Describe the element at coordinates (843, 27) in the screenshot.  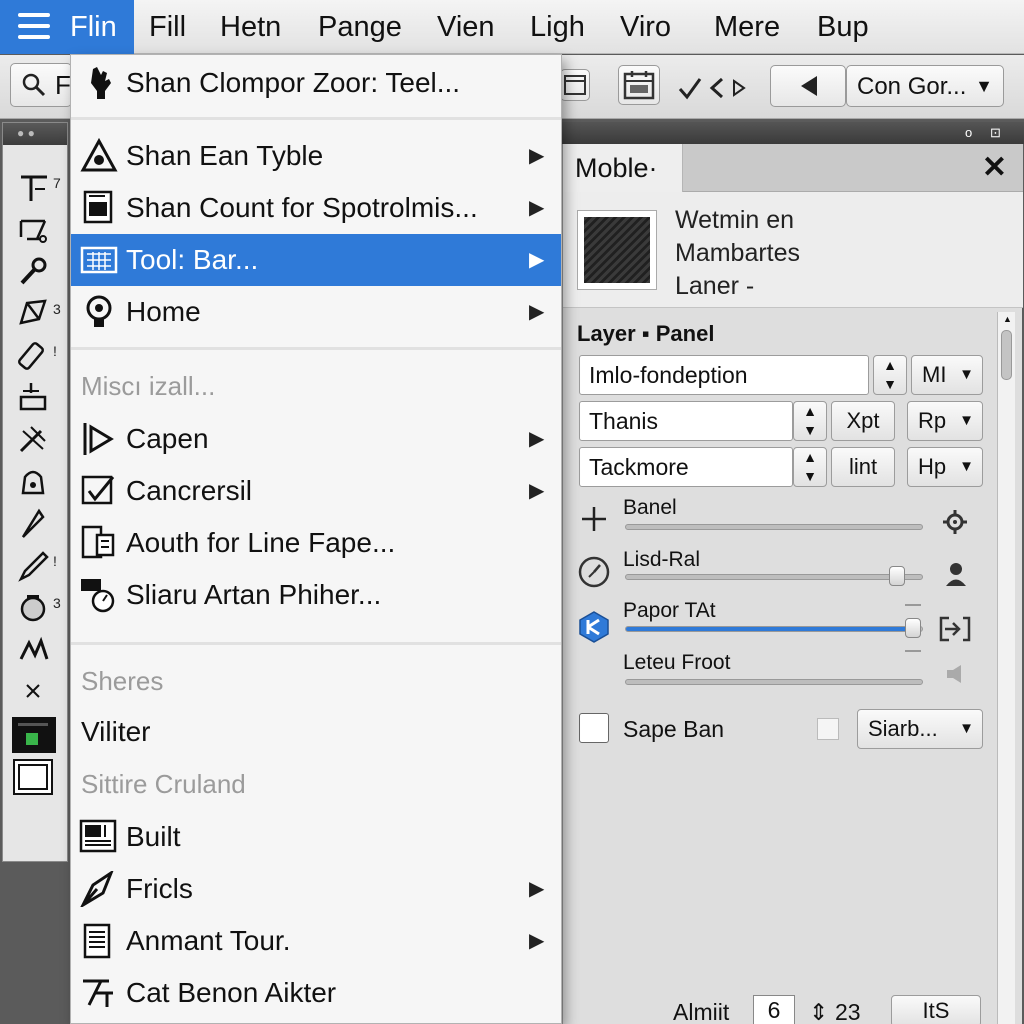
I see `menu-bup: Bup` at that location.